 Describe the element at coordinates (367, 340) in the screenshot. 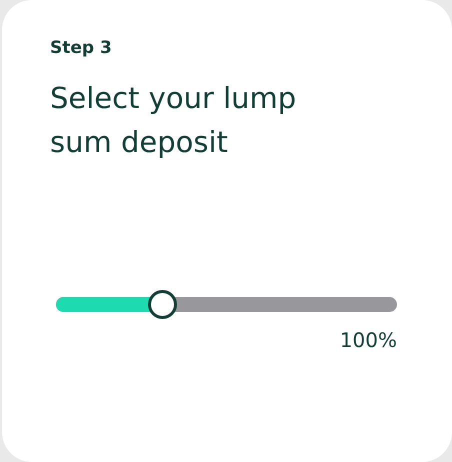

I see `slider-value: 100%` at that location.